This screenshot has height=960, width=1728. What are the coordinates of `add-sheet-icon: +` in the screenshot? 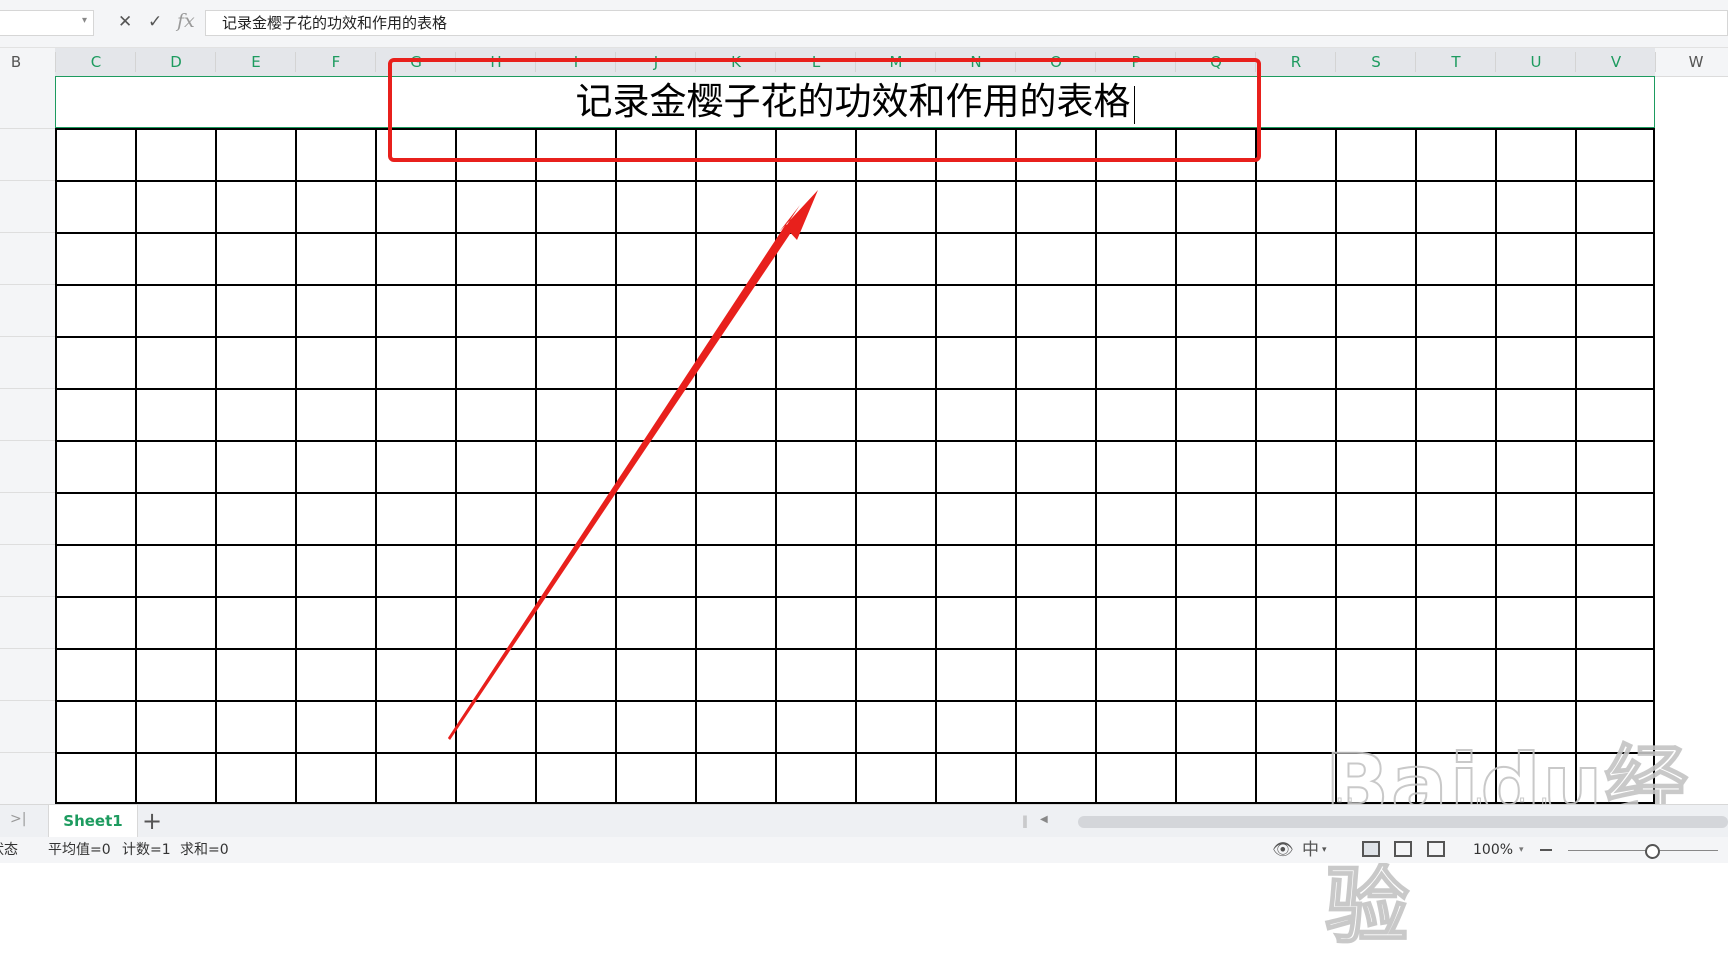 It's located at (152, 821).